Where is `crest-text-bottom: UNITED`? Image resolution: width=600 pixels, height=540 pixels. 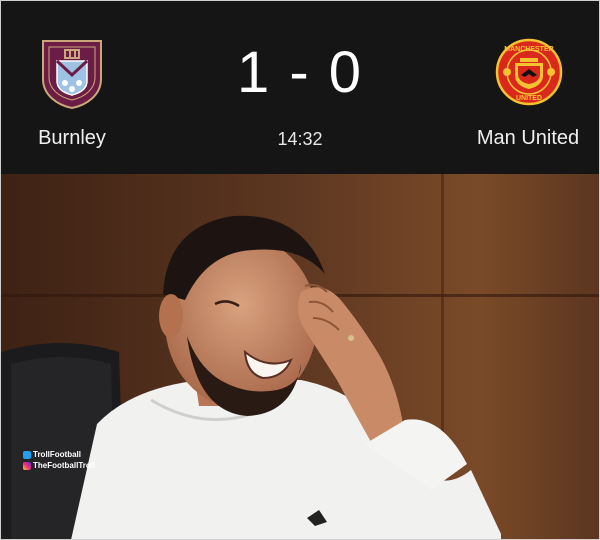 crest-text-bottom: UNITED is located at coordinates (529, 98).